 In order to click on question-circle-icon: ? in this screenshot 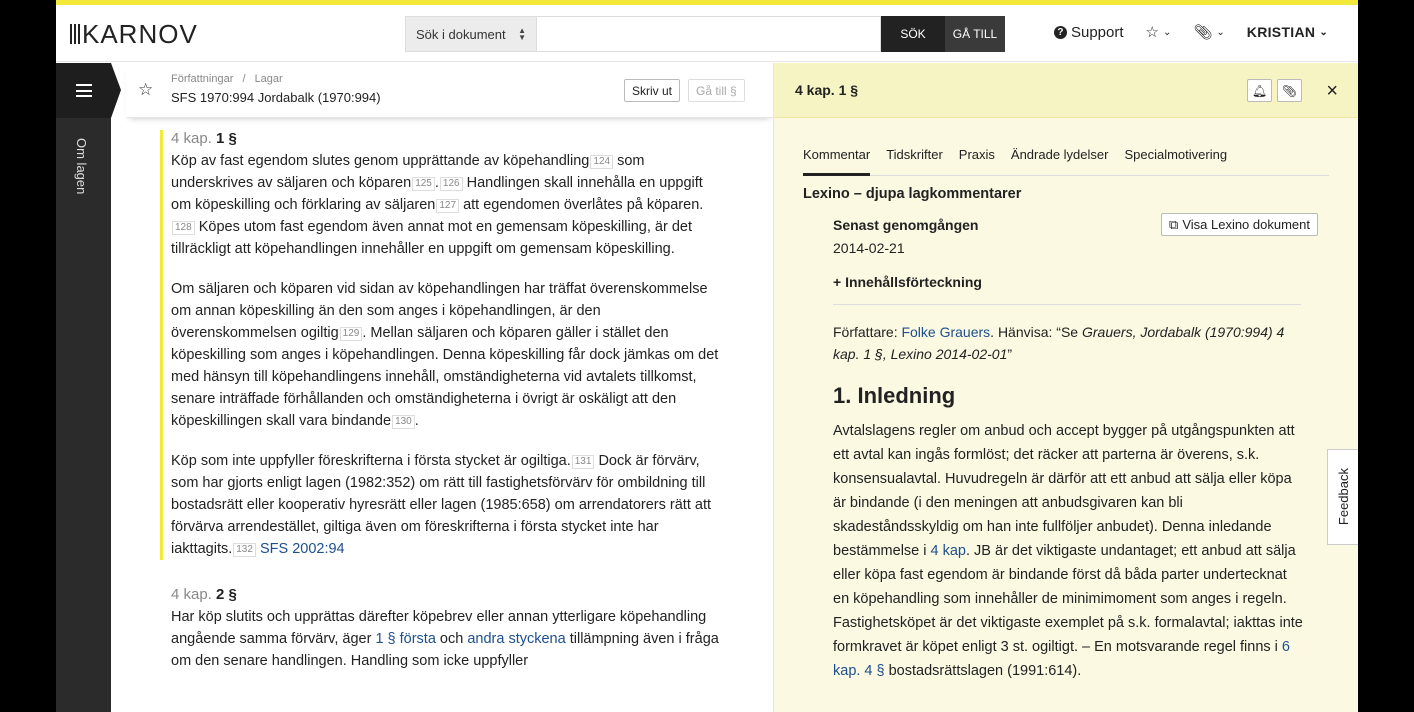, I will do `click(1060, 32)`.